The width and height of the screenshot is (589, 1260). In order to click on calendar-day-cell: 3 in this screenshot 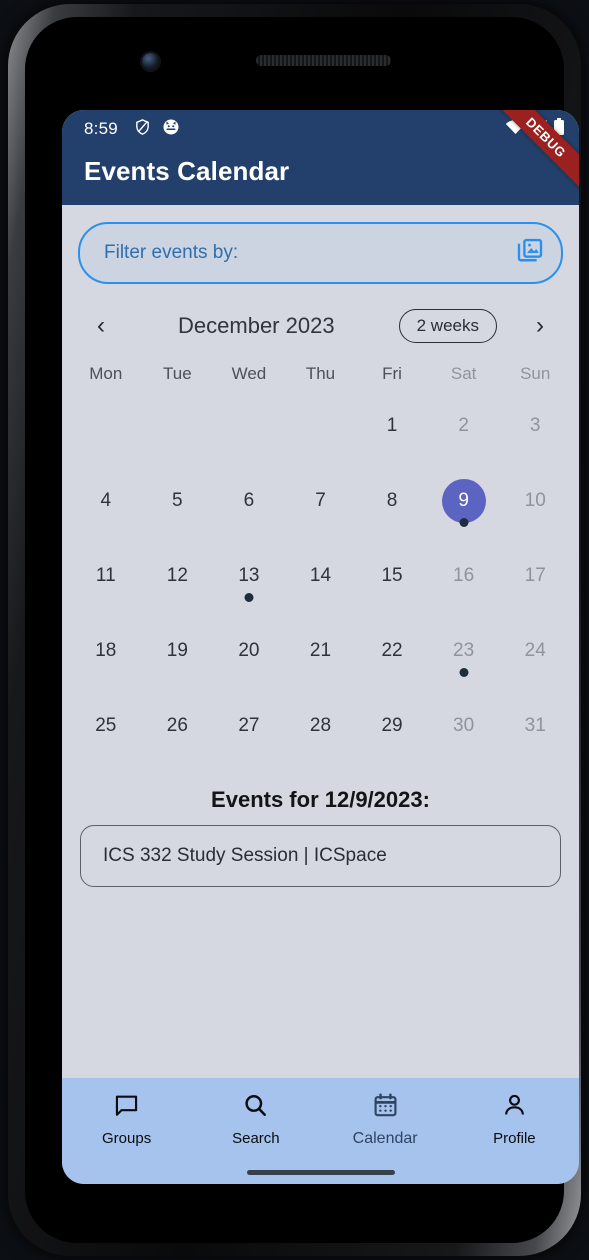, I will do `click(535, 431)`.